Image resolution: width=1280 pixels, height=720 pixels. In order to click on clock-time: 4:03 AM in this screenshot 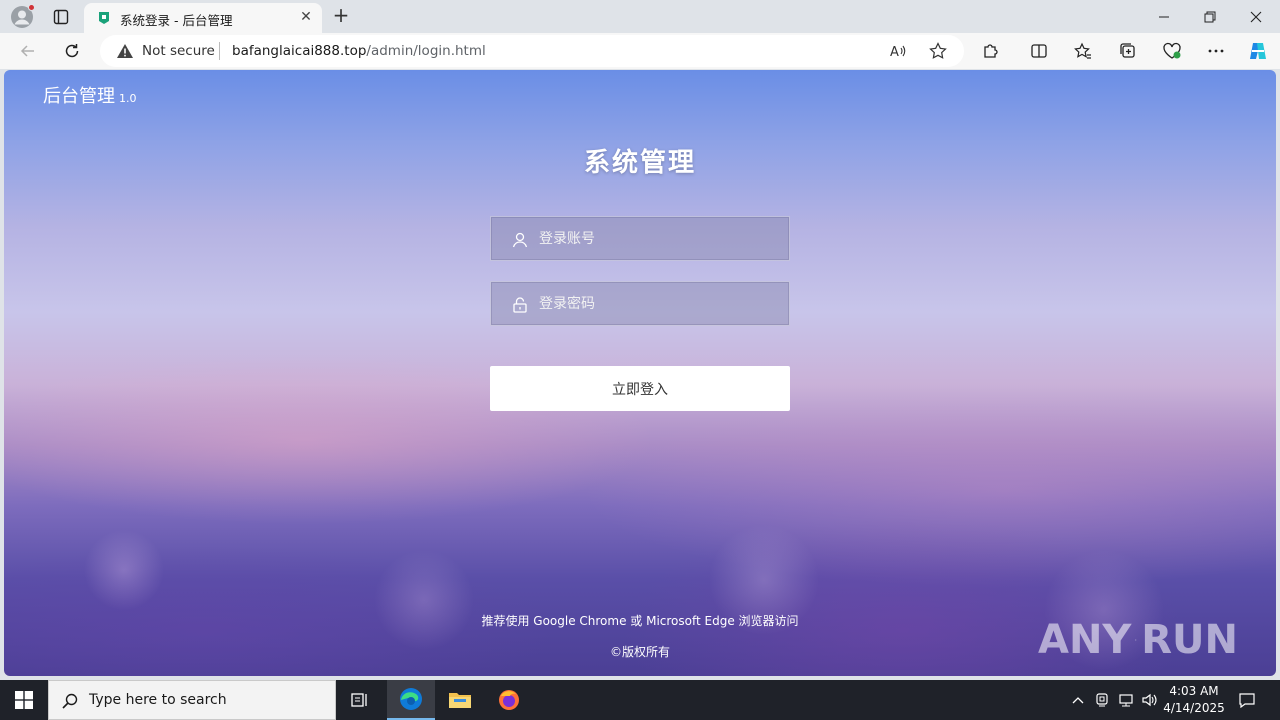, I will do `click(1194, 691)`.